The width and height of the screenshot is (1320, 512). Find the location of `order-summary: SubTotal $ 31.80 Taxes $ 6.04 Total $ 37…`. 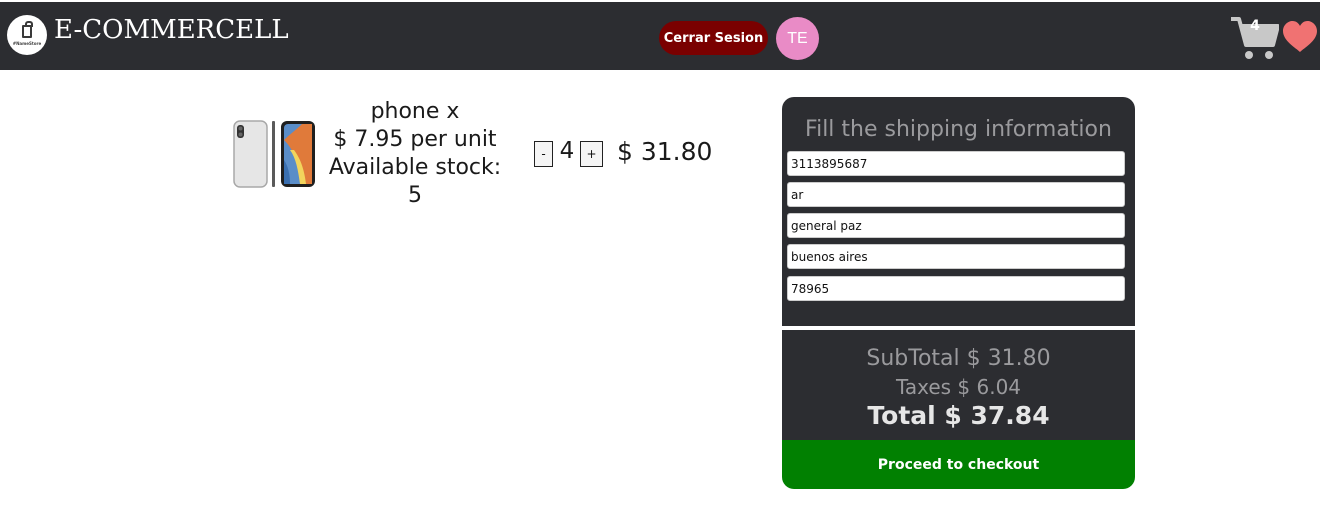

order-summary: SubTotal $ 31.80 Taxes $ 6.04 Total $ 37… is located at coordinates (958, 385).